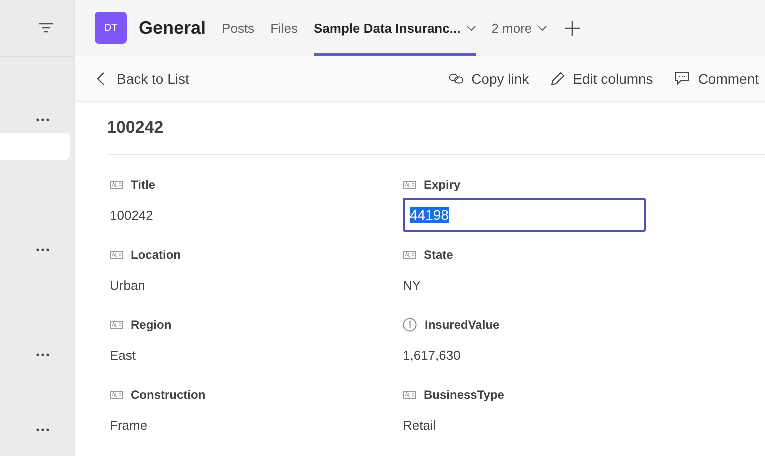 This screenshot has width=765, height=456. What do you see at coordinates (572, 28) in the screenshot?
I see `add-icon` at bounding box center [572, 28].